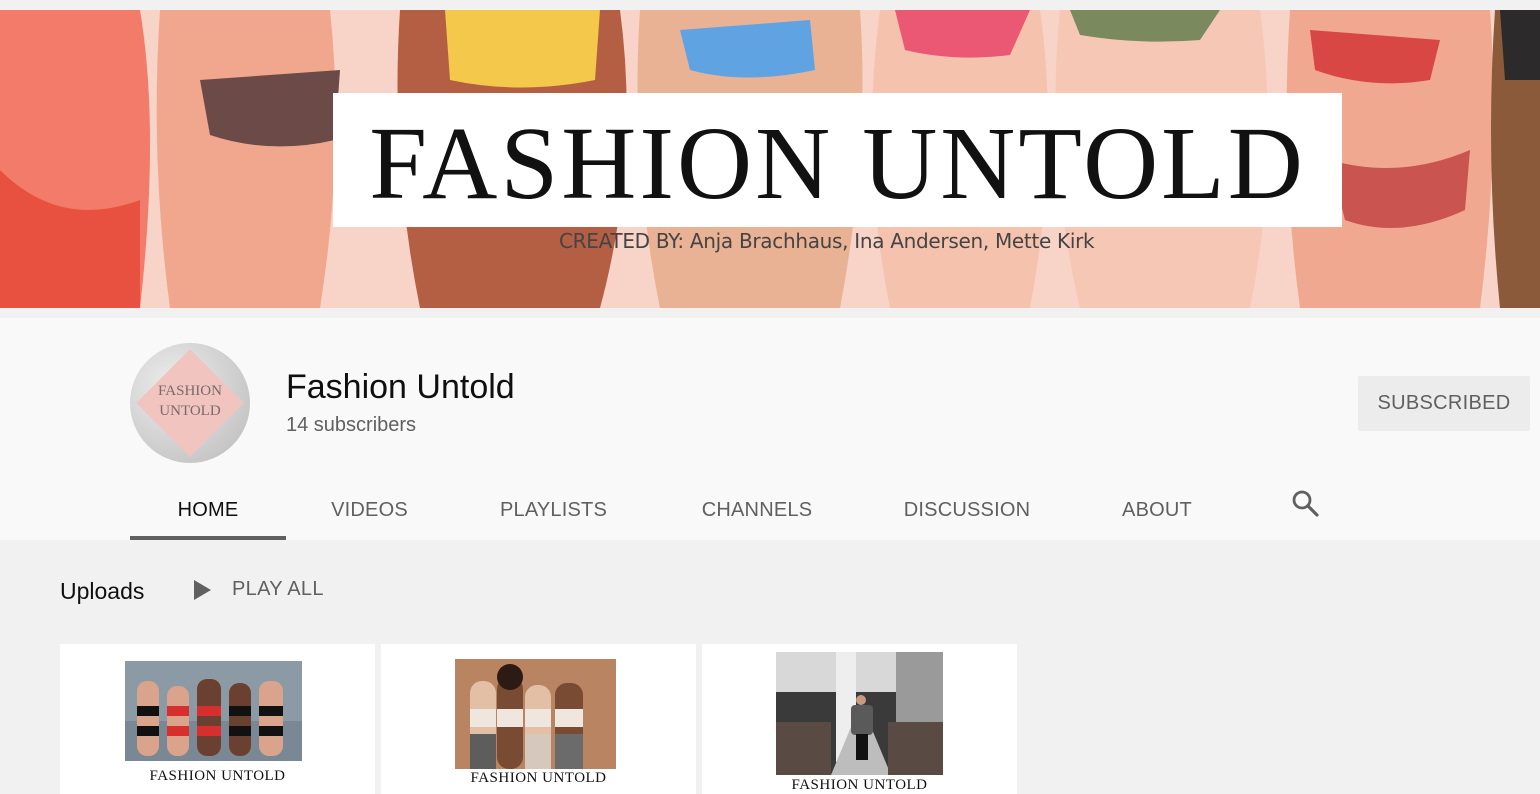  I want to click on avatar-text-line1: FASHION, so click(190, 391).